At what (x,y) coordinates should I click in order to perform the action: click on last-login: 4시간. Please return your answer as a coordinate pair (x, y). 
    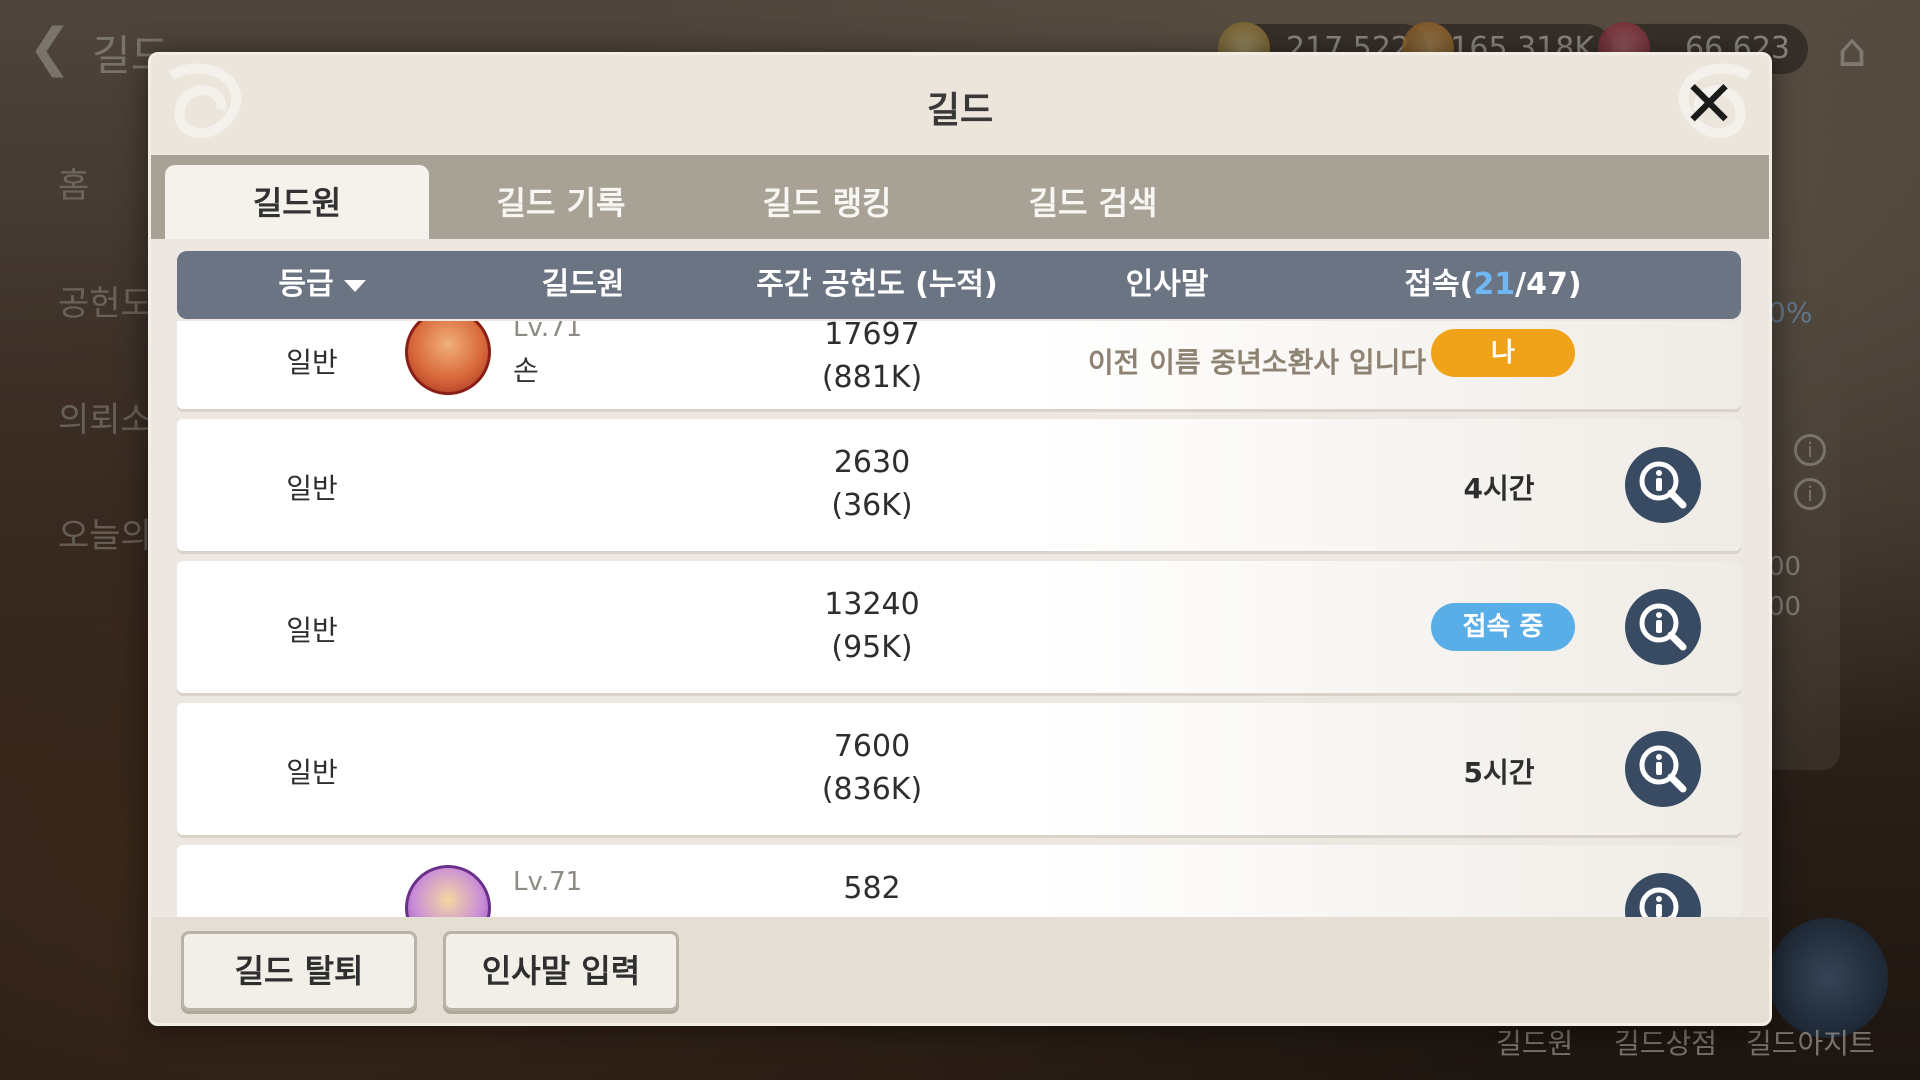
    Looking at the image, I should click on (1499, 488).